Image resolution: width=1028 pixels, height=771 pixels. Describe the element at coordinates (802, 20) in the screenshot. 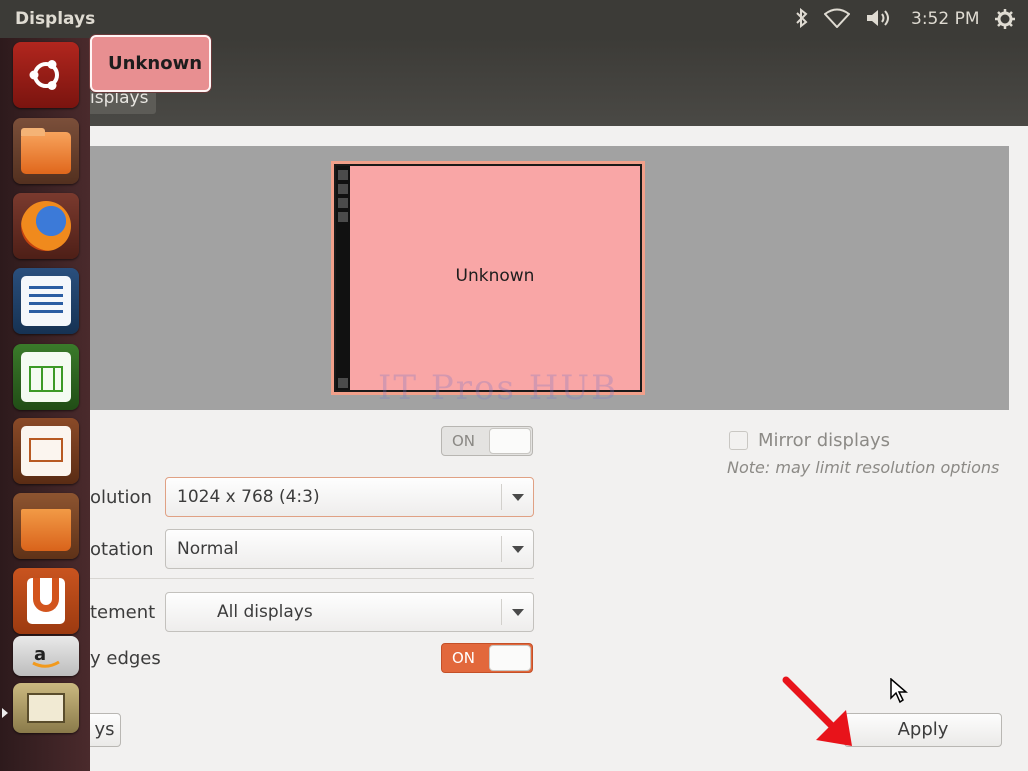

I see `bluetooth-icon` at that location.